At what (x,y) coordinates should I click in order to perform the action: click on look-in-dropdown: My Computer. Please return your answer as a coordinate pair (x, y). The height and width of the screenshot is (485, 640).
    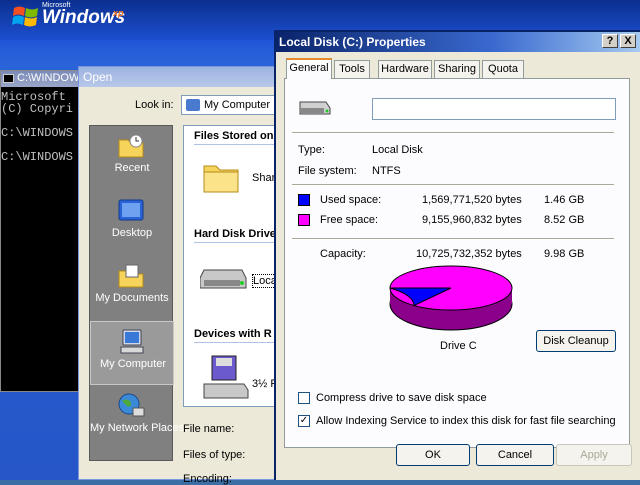
    Looking at the image, I should click on (230, 105).